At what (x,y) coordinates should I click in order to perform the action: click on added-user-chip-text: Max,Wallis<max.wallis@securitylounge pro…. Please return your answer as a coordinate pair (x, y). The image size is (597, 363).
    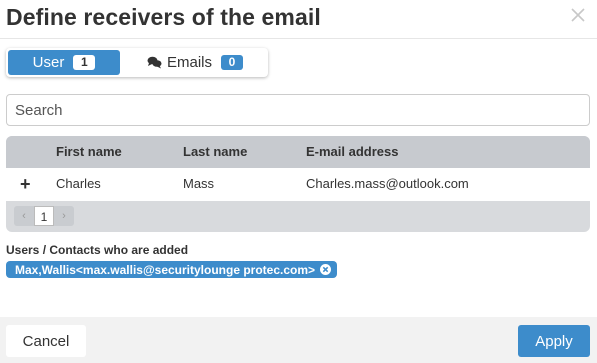
    Looking at the image, I should click on (165, 269).